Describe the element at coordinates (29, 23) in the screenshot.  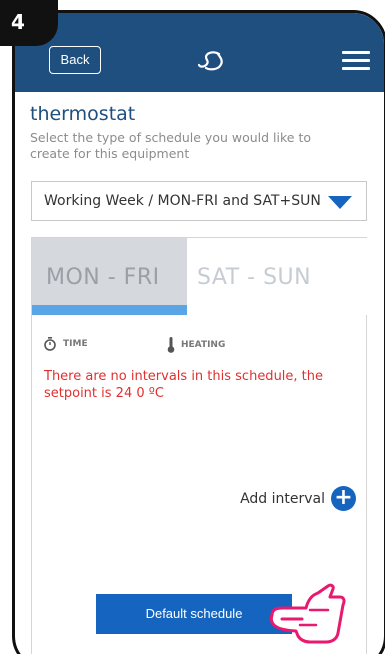
I see `step-number-badge: 4` at that location.